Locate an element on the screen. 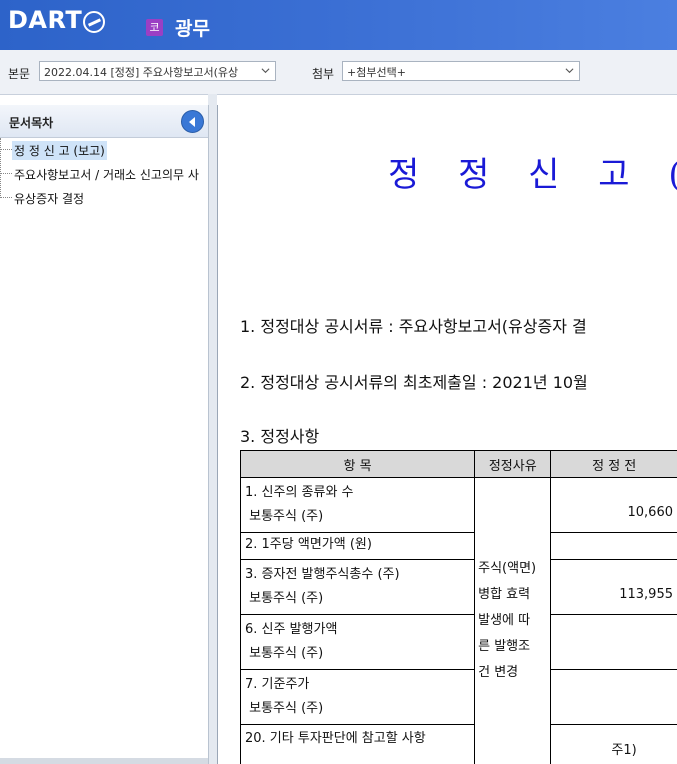 The height and width of the screenshot is (764, 677). item-cell: 7. 기준주가 보통주식 (주) is located at coordinates (357, 697).